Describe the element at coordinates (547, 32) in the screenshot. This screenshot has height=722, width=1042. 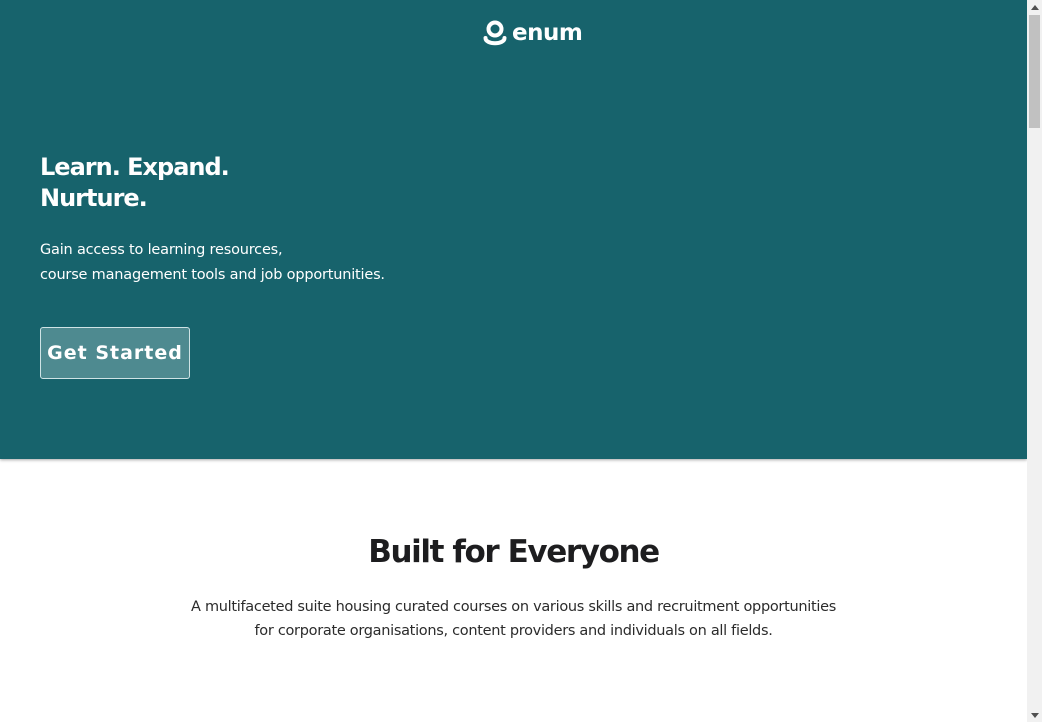
I see `brand-name: enum` at that location.